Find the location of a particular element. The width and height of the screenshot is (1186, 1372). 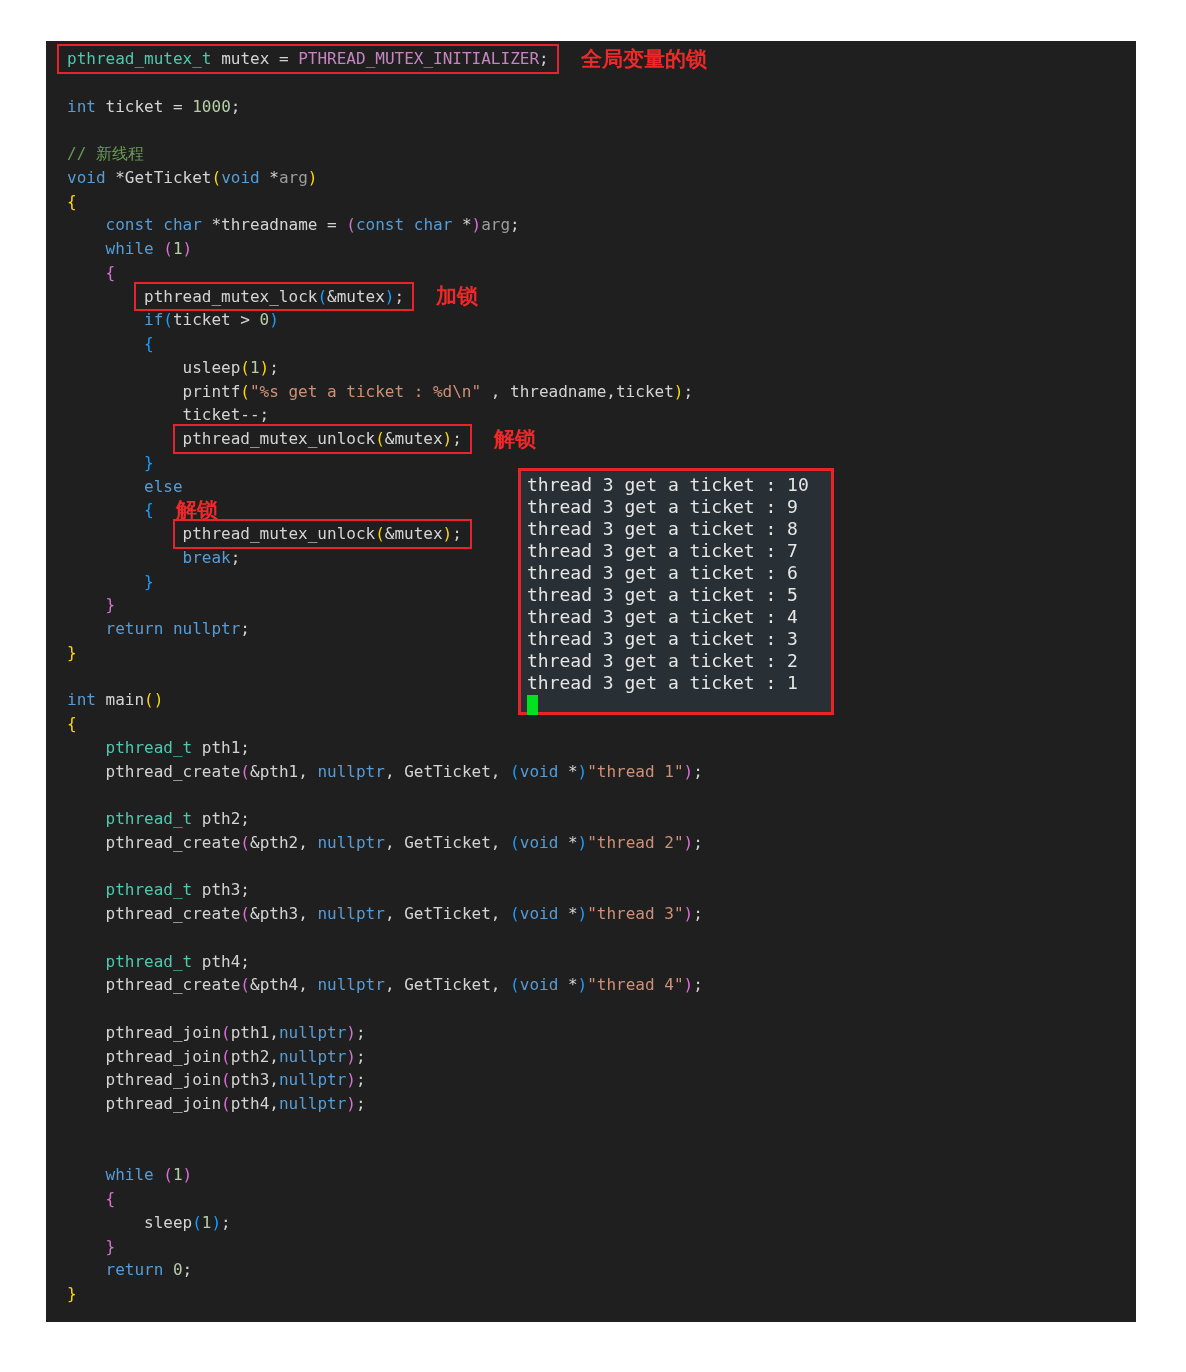

code-line: pthread_create(&pth4, nullptr, GetTicket, (void *)"thread 4"); is located at coordinates (404, 985).